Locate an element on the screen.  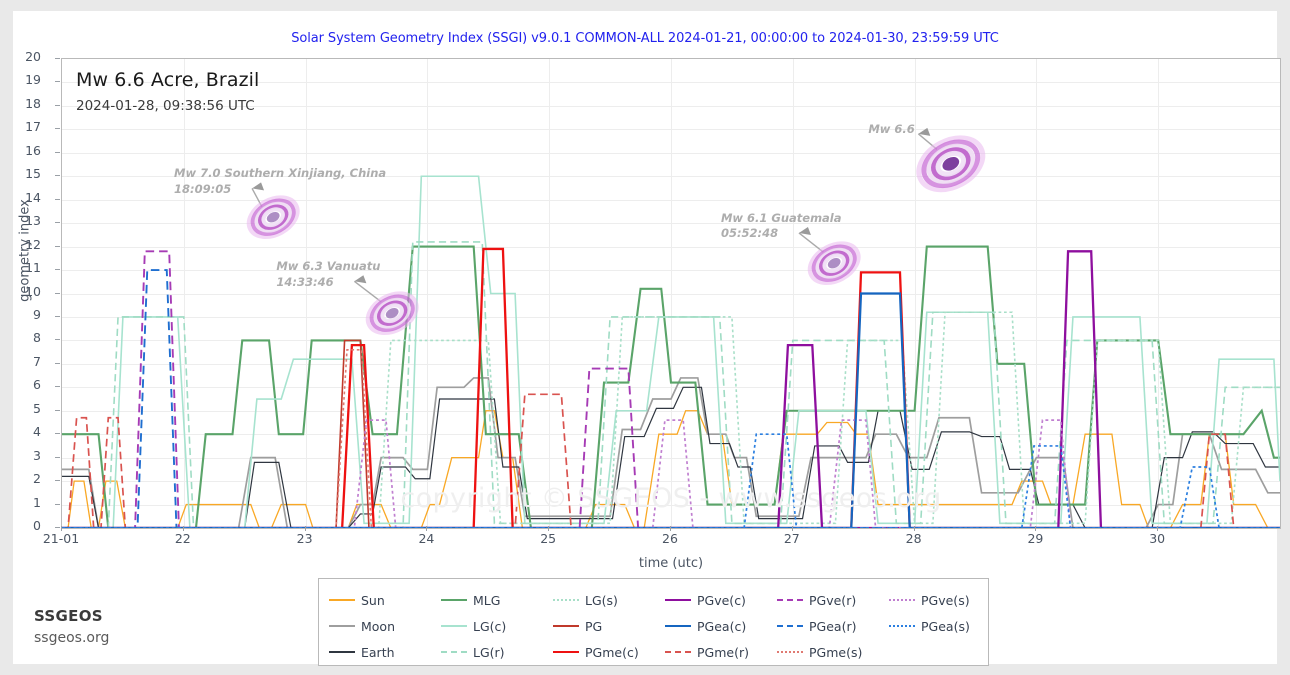
legend-label: PGme(r) is located at coordinates (723, 652).